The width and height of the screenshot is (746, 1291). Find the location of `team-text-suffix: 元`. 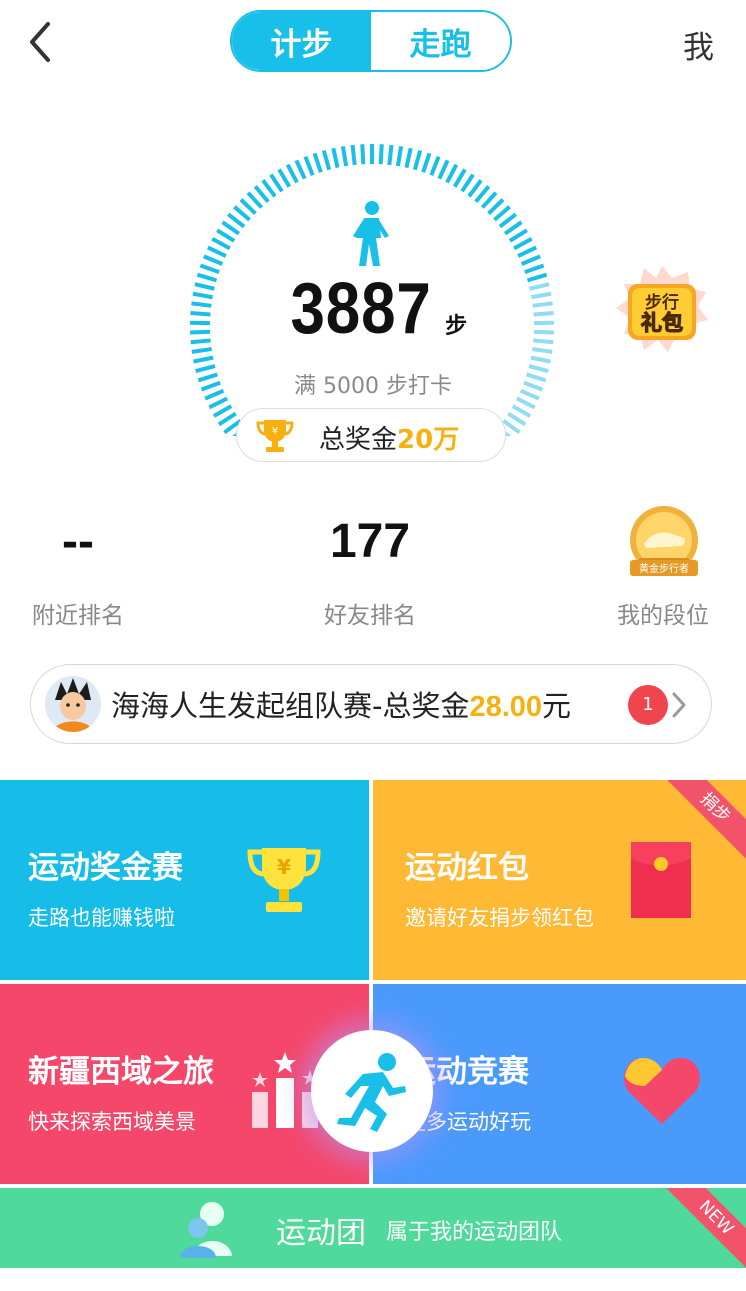

team-text-suffix: 元 is located at coordinates (557, 706).